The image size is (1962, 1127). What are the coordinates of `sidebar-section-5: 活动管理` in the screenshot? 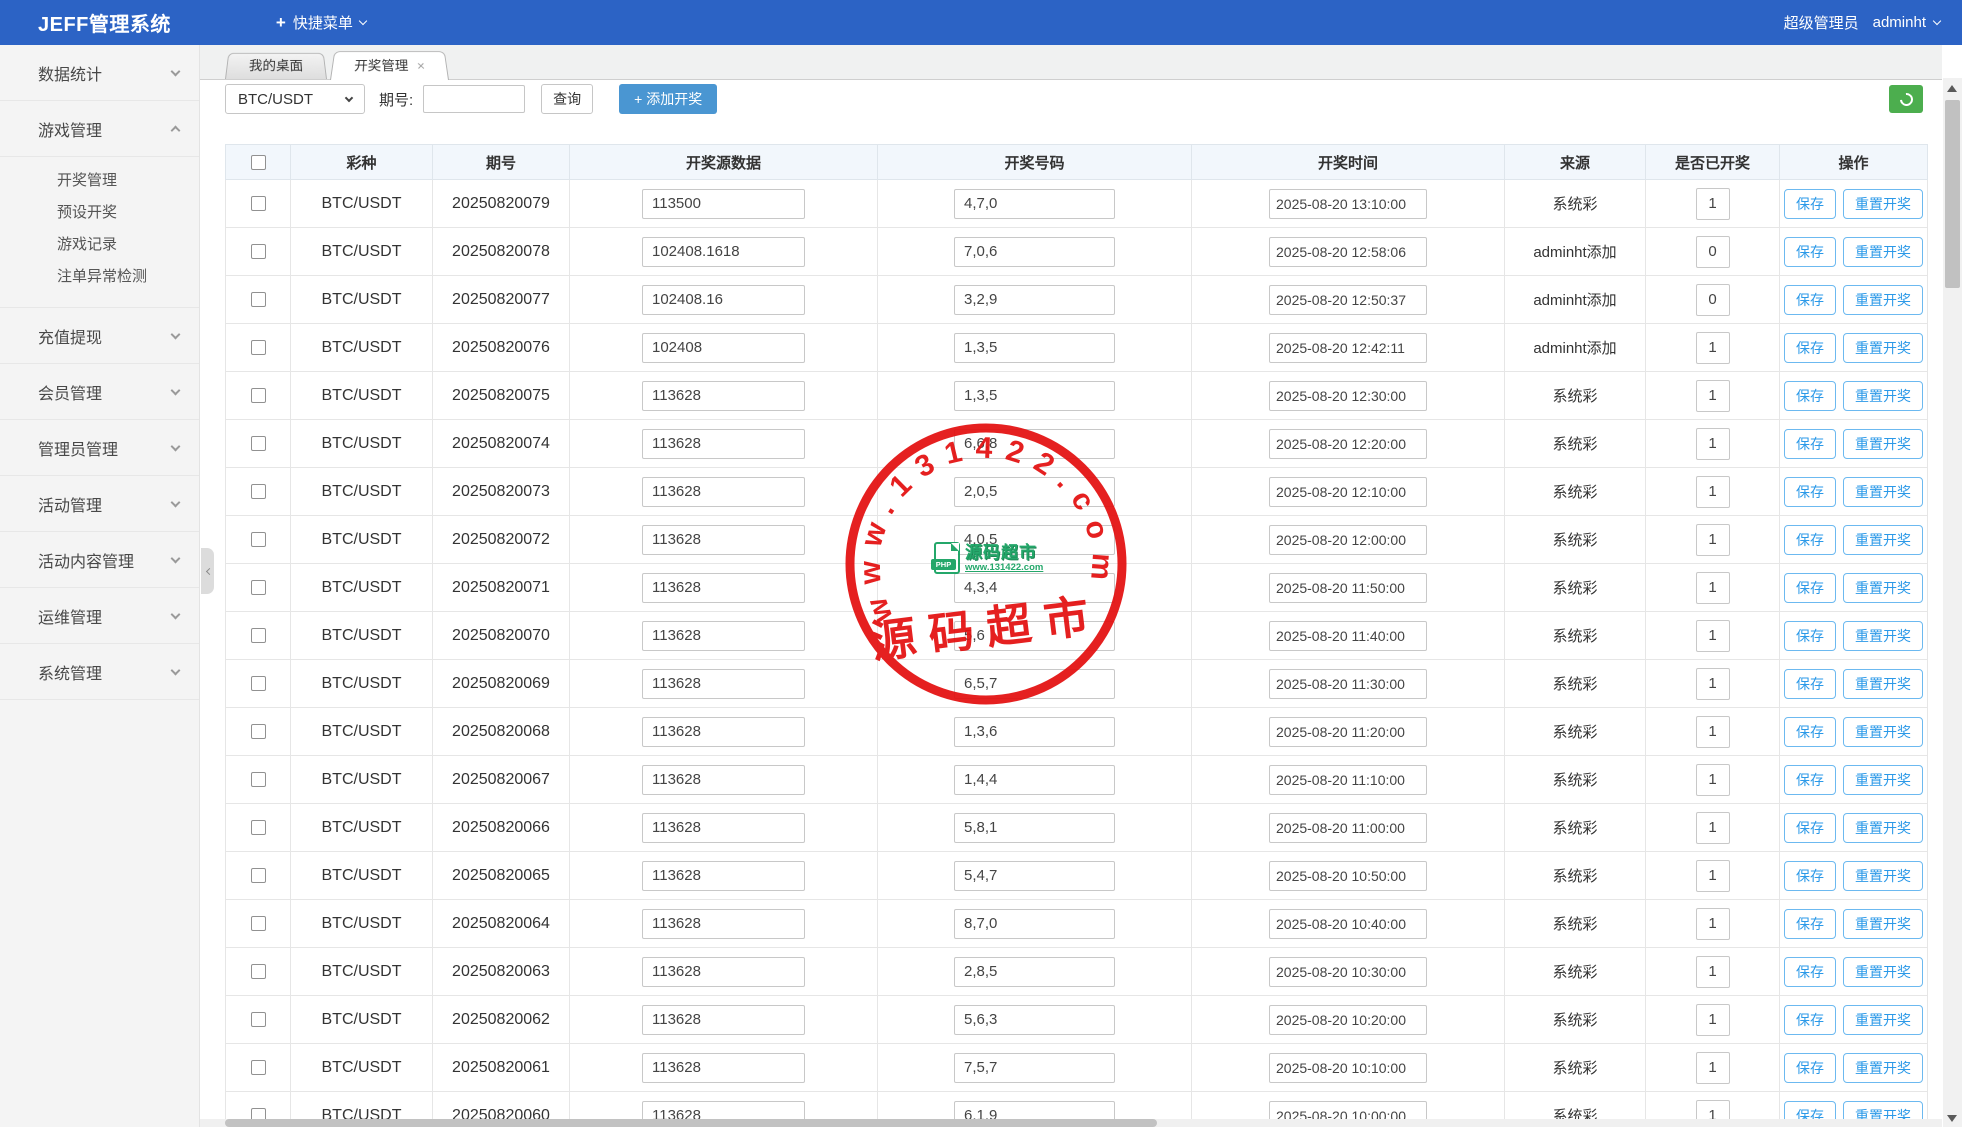 It's located at (99, 504).